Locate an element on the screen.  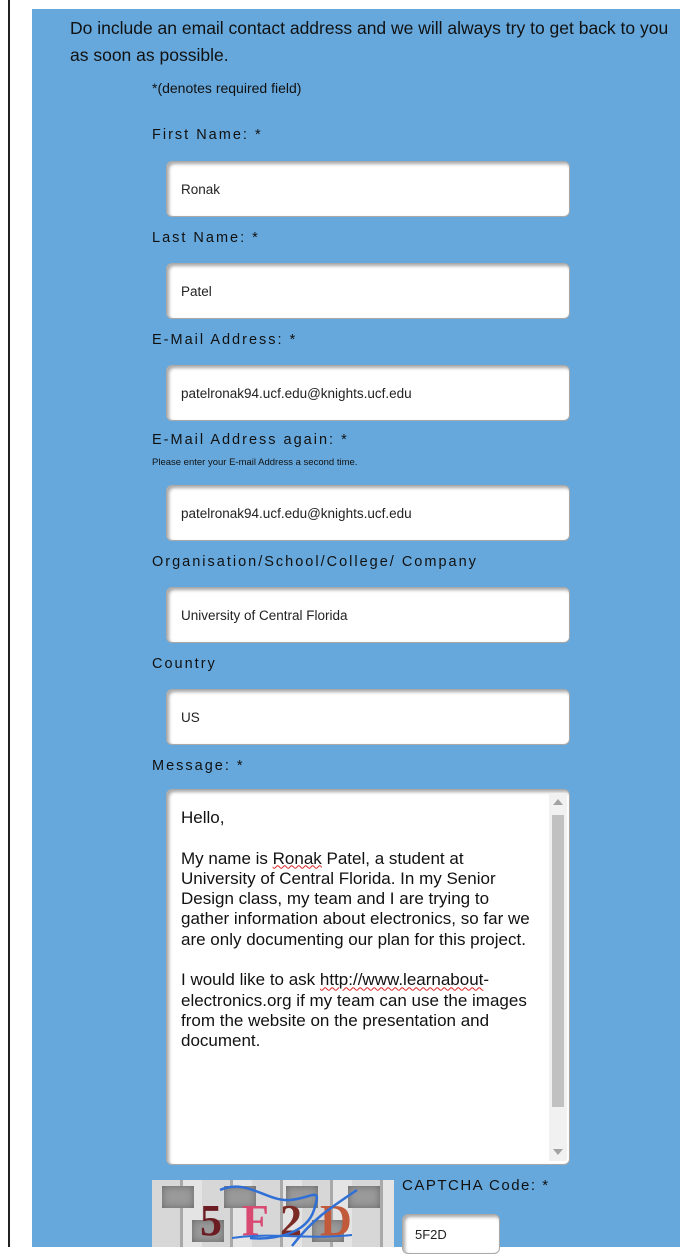
first-name-field: Ronak is located at coordinates (368, 189).